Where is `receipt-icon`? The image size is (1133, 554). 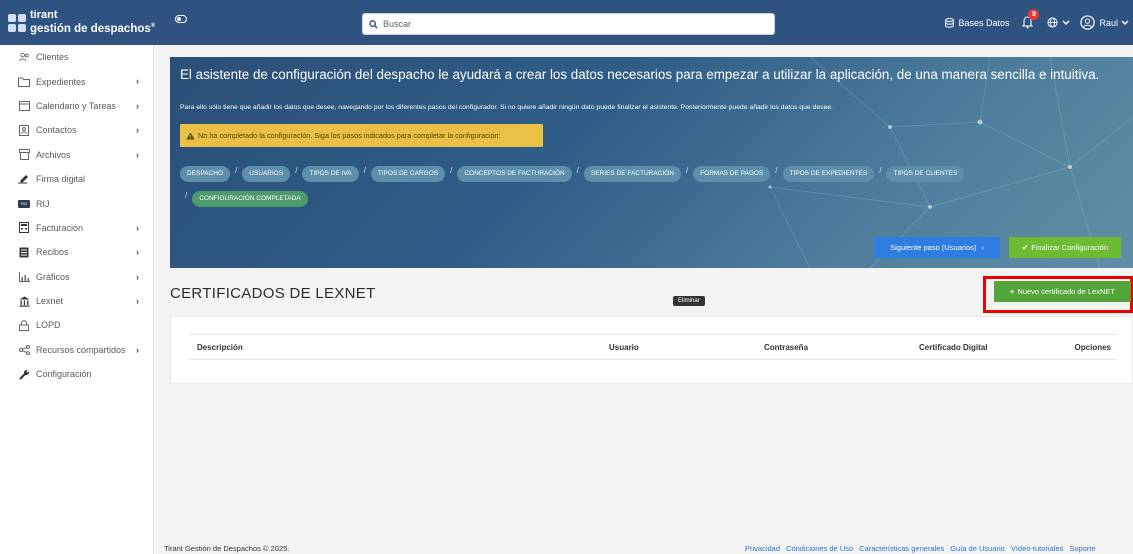 receipt-icon is located at coordinates (24, 252).